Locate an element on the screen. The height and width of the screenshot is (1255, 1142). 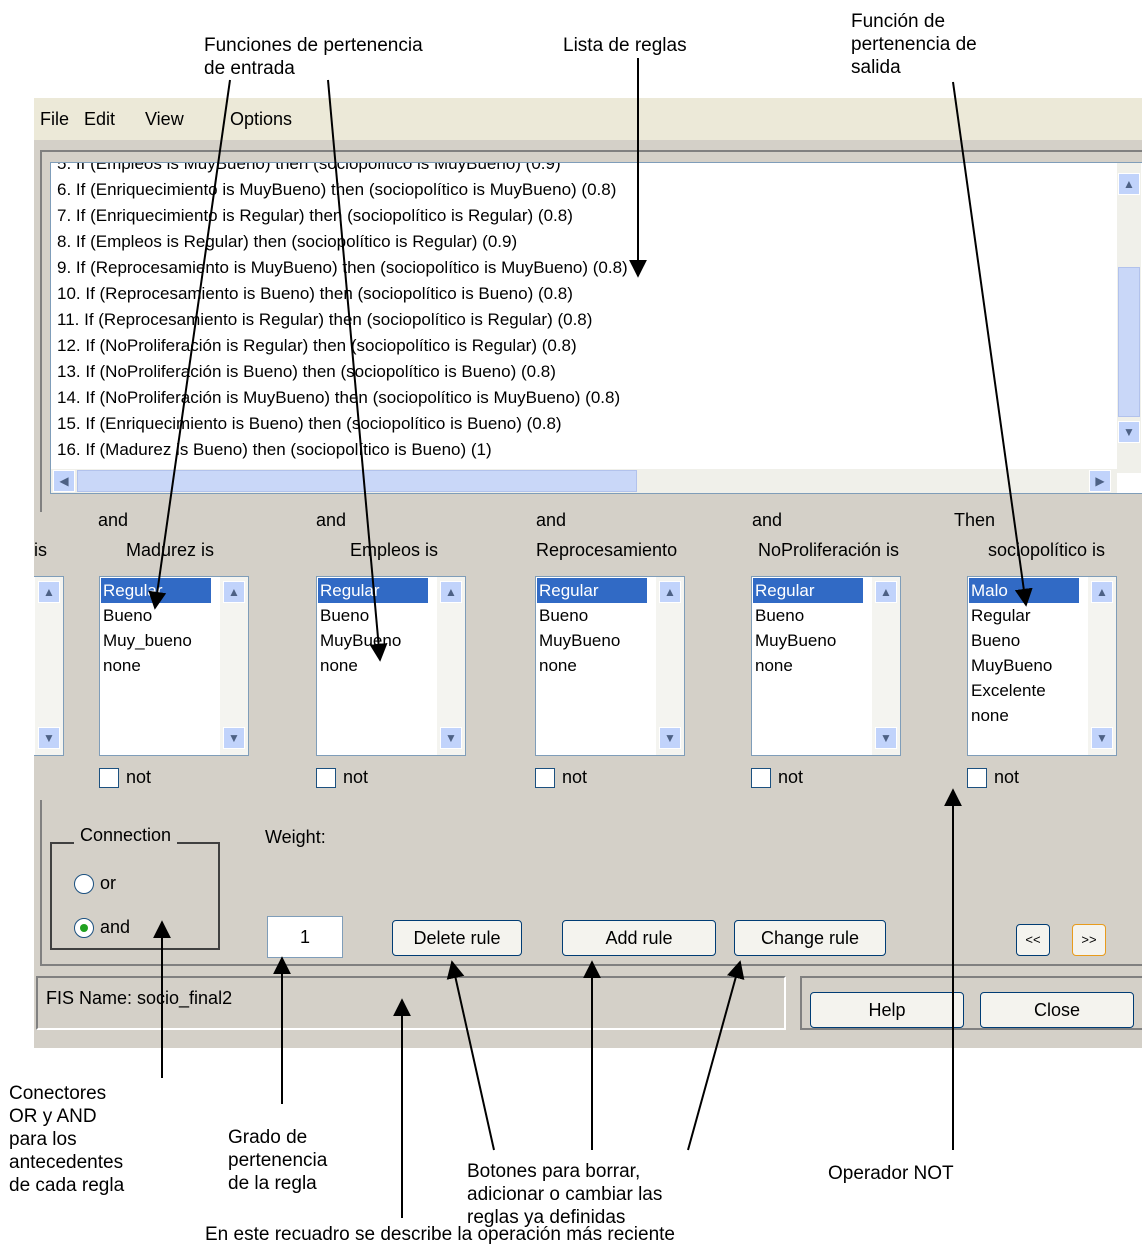
not-checkbox-noproliferacion is located at coordinates (761, 778).